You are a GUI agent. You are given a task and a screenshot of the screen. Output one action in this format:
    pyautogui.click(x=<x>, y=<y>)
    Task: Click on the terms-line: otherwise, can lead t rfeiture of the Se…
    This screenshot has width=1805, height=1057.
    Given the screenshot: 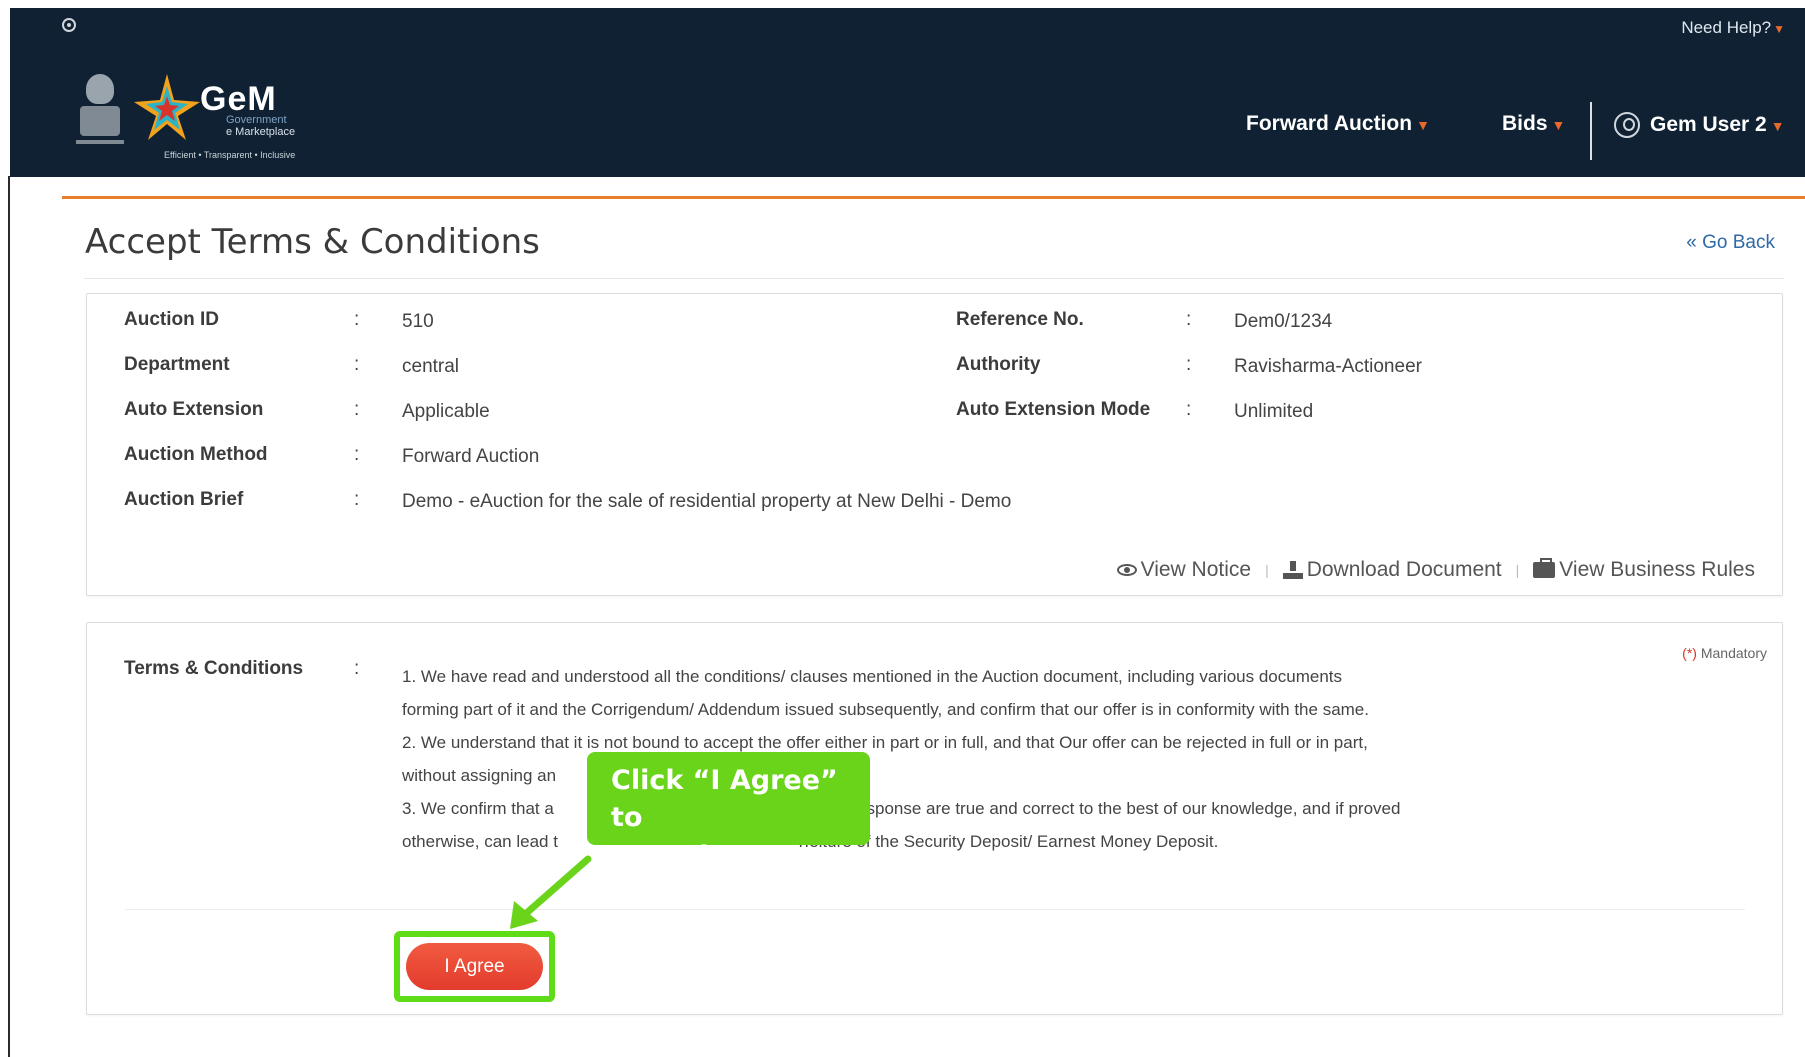 What is the action you would take?
    pyautogui.click(x=810, y=841)
    